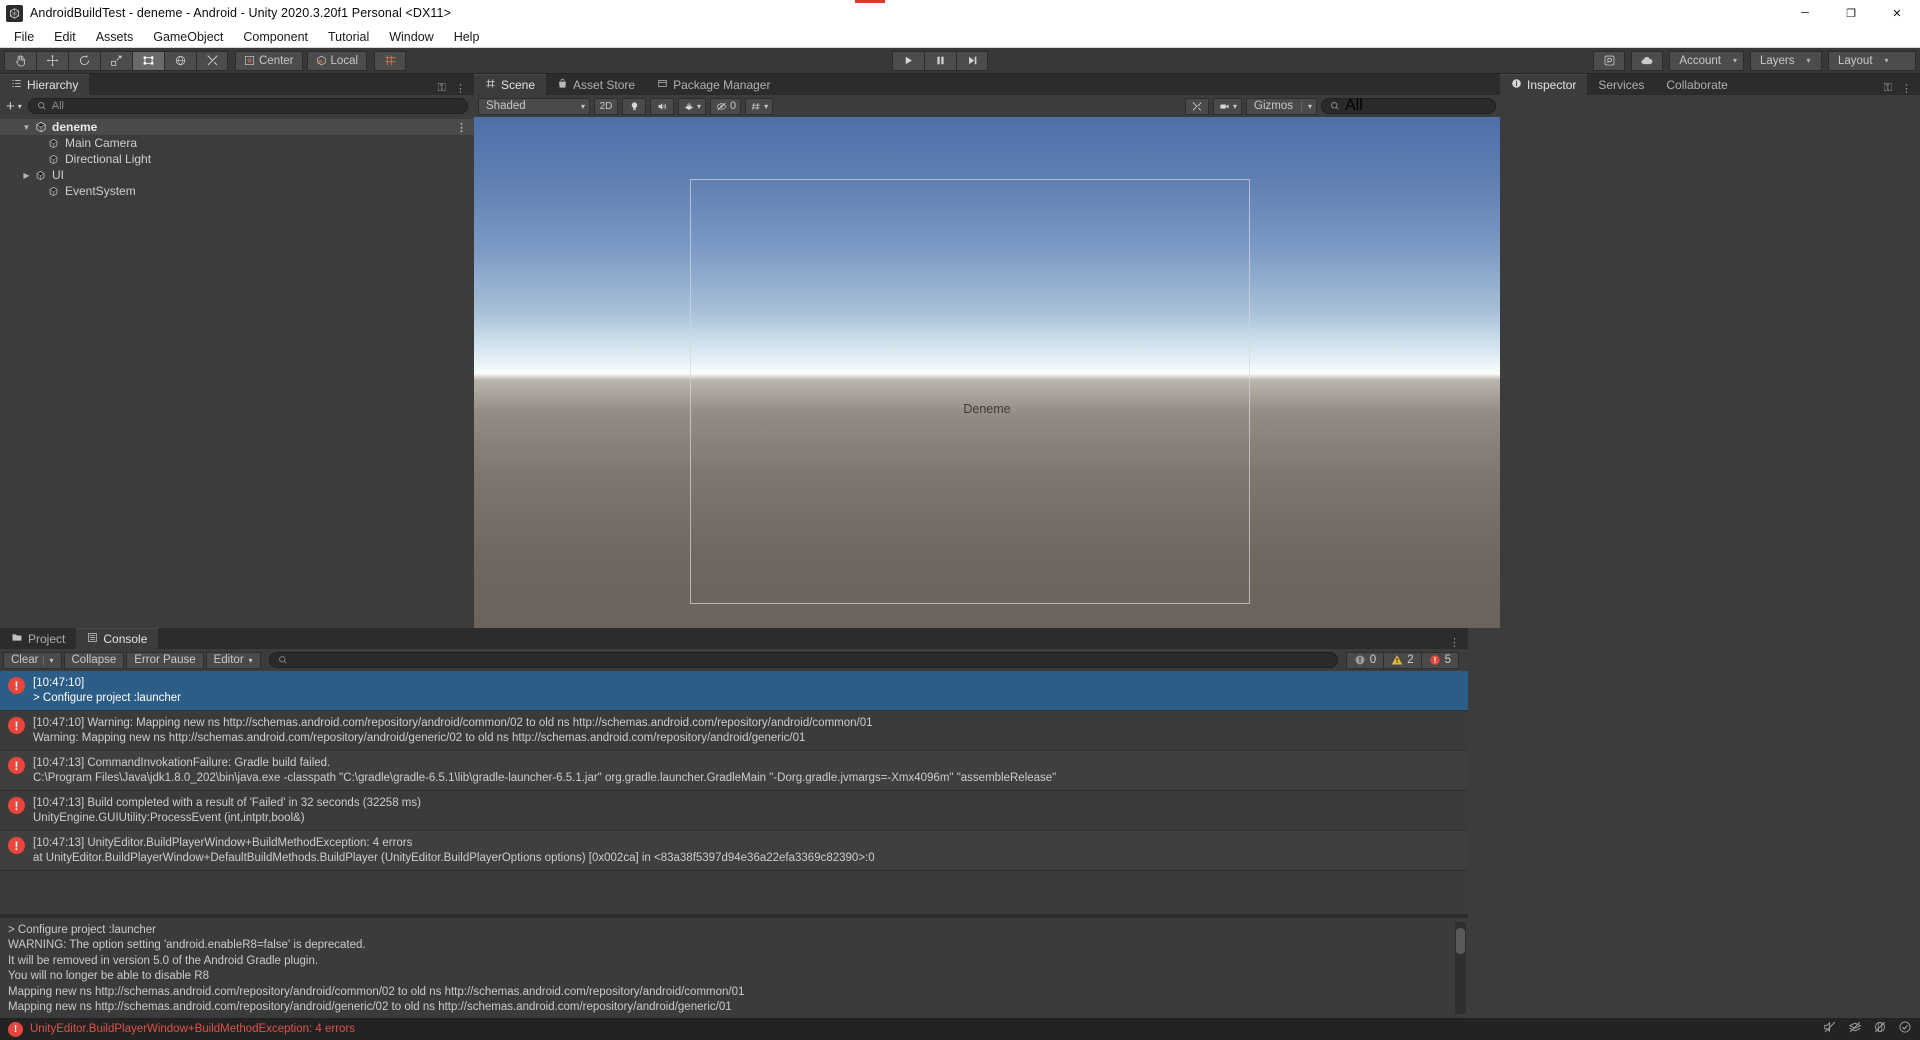 Image resolution: width=1920 pixels, height=1040 pixels. Describe the element at coordinates (148, 60) in the screenshot. I see `rect-transform-tool-icon` at that location.